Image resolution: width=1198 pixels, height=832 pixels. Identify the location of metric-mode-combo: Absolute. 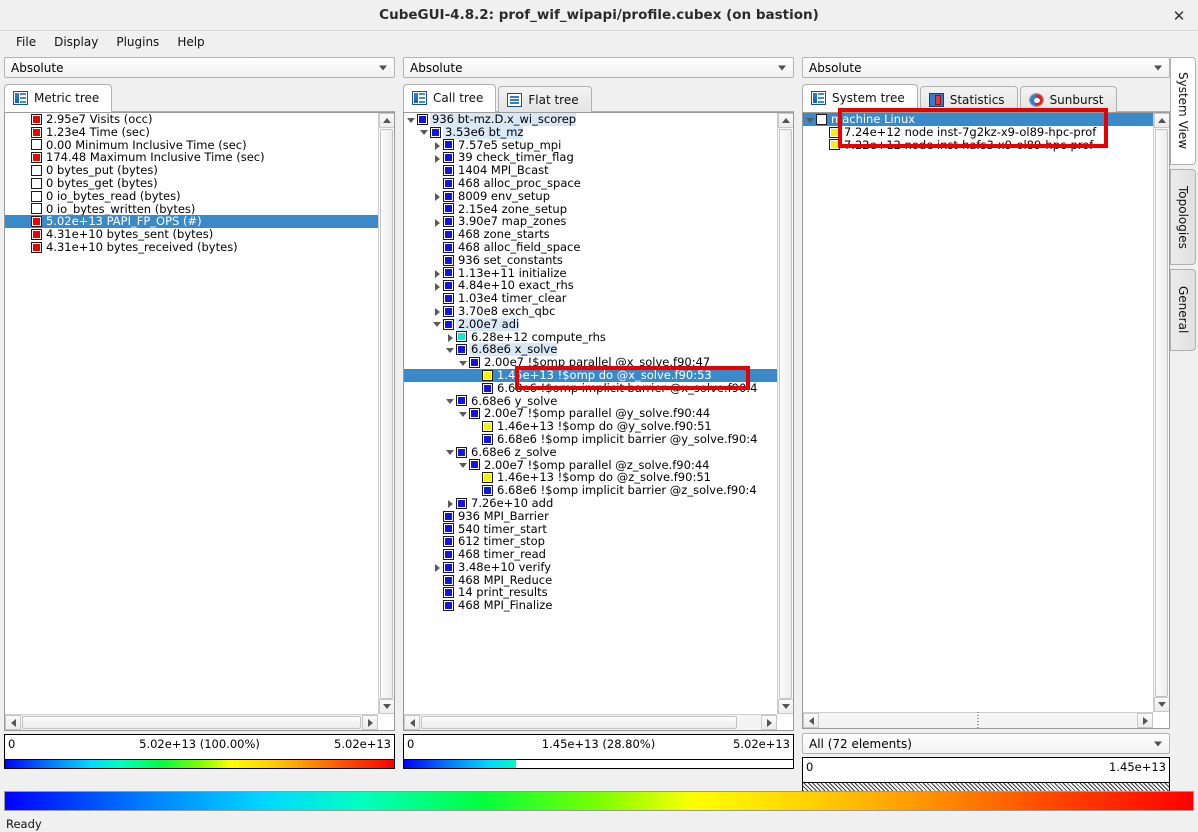
(199, 67).